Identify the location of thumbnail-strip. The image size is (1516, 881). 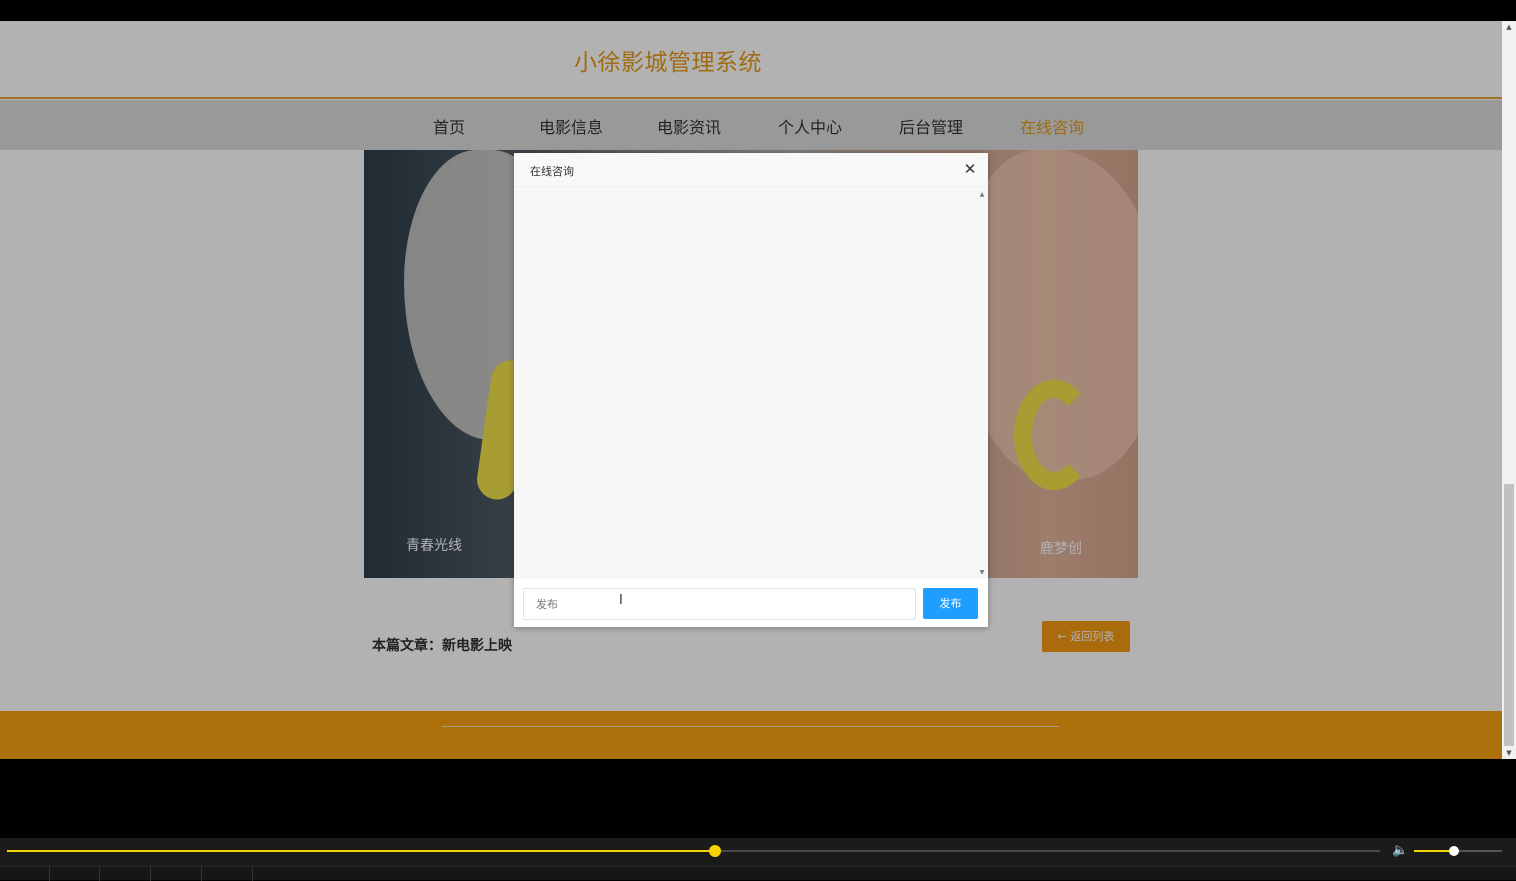
(758, 873).